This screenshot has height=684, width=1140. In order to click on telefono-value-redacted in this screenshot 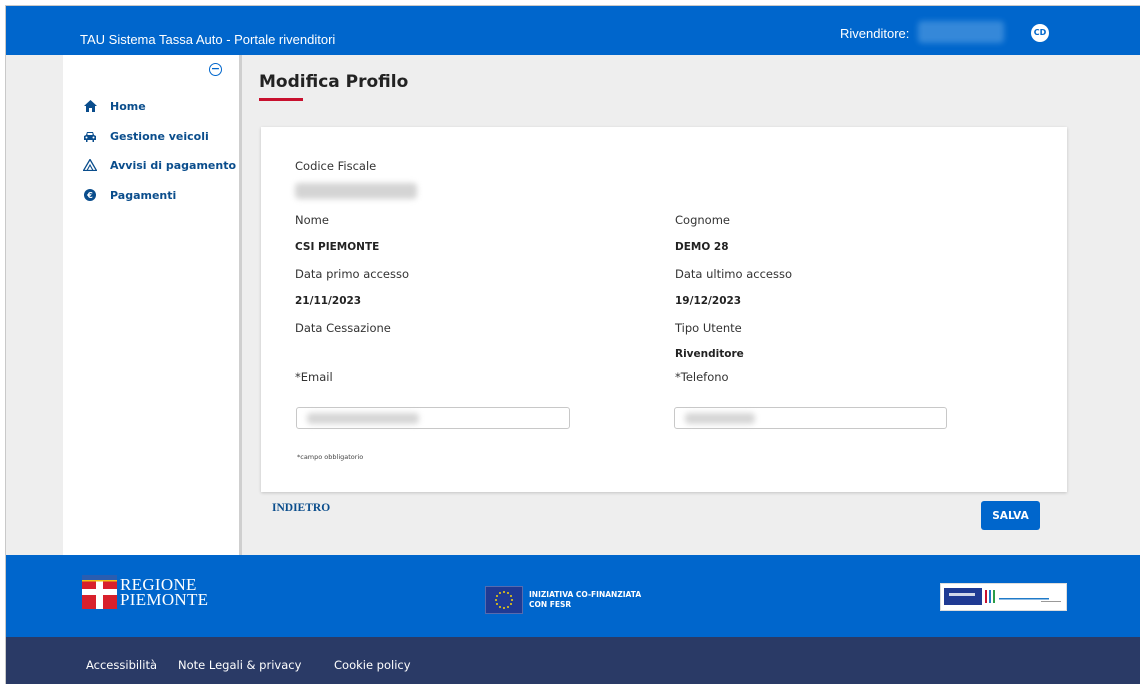, I will do `click(720, 418)`.